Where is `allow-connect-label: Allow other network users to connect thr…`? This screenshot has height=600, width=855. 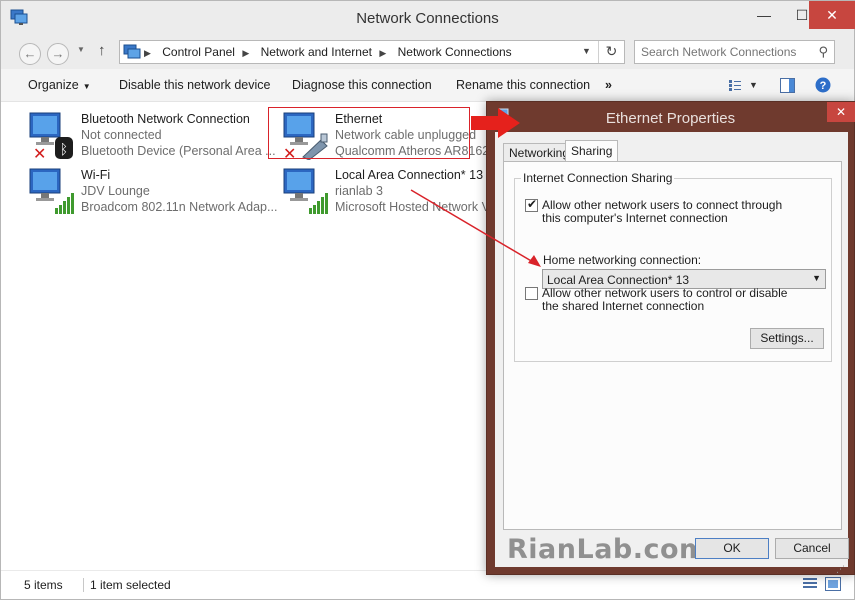
allow-connect-label: Allow other network users to connect thr… is located at coordinates (662, 211).